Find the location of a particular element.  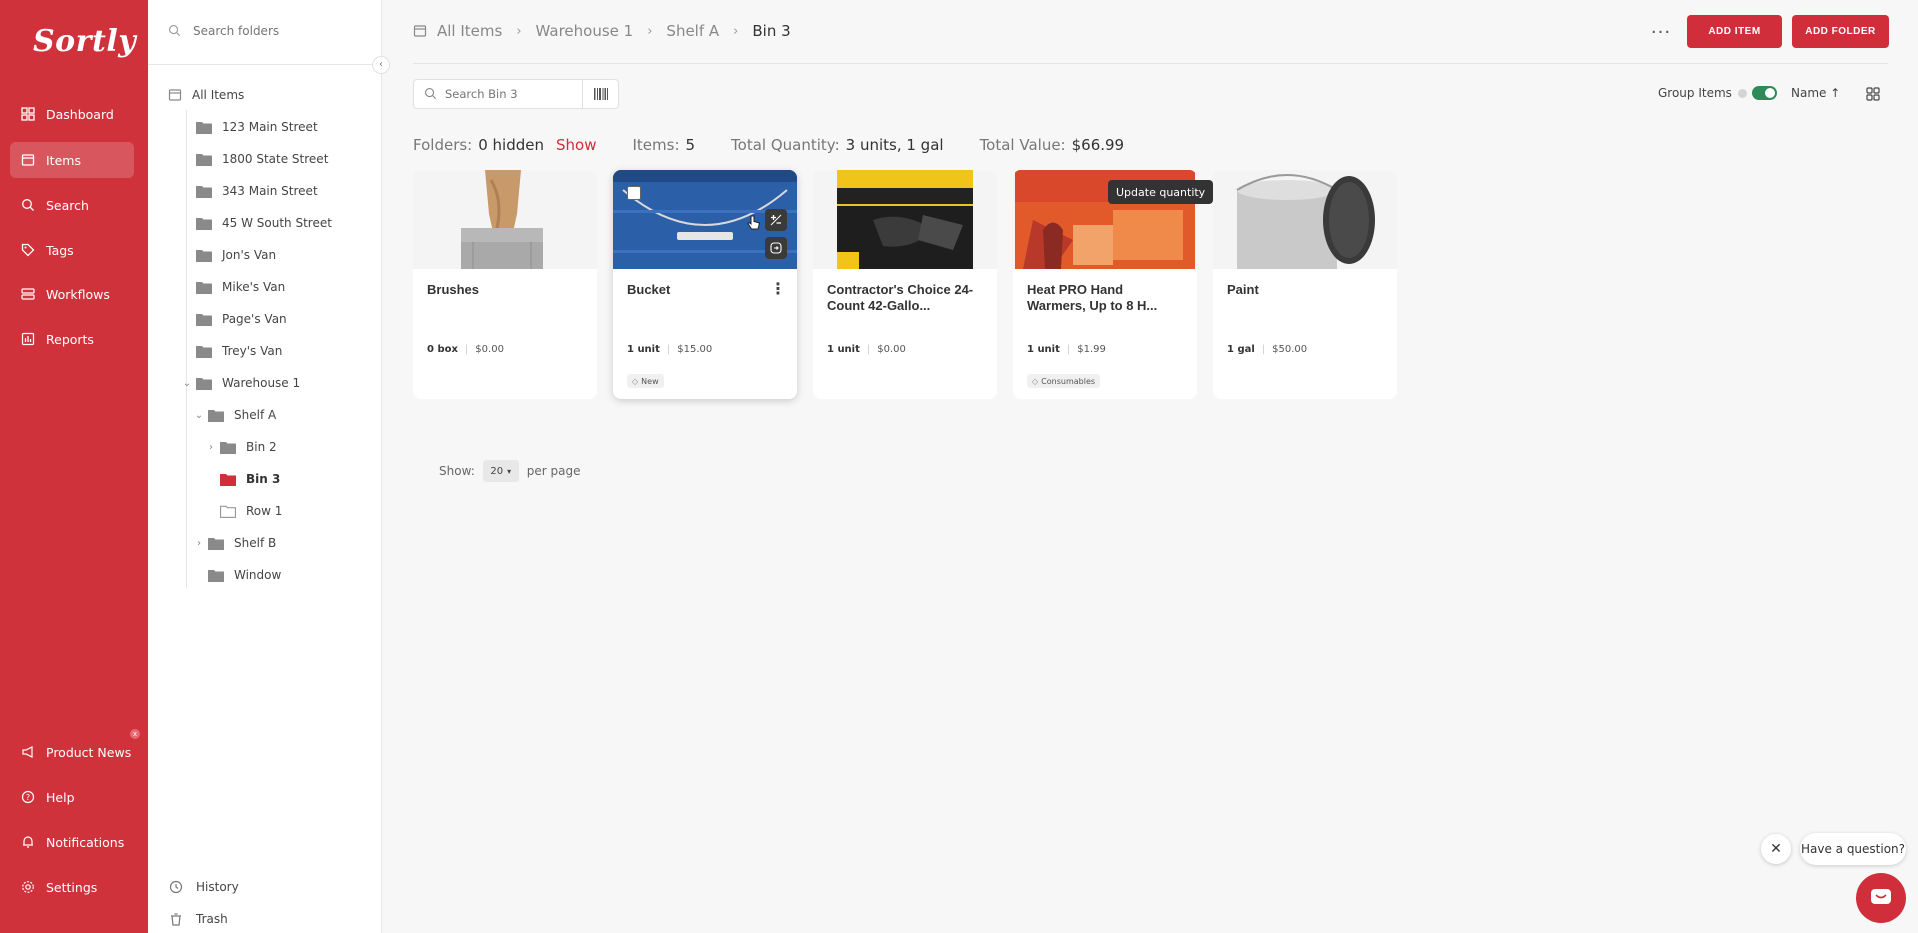

item-tag: ◇ Consumables is located at coordinates (1064, 381).